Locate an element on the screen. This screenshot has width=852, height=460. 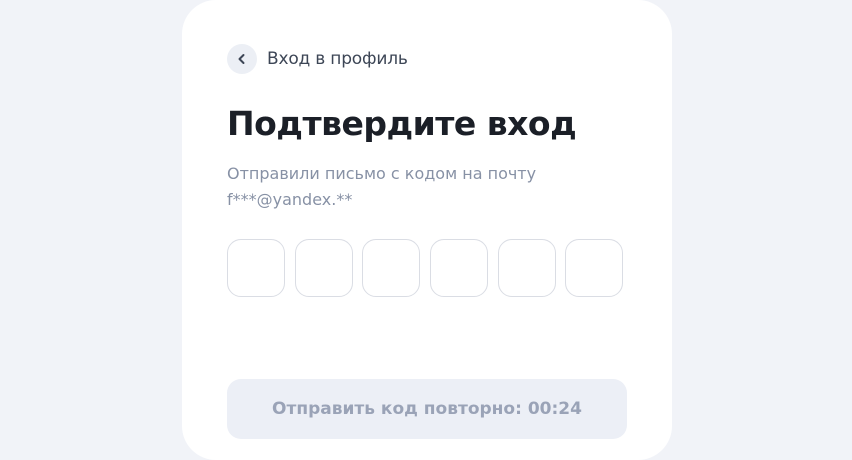
resend-code-button: Отправить код повторно: 00:24 is located at coordinates (427, 409).